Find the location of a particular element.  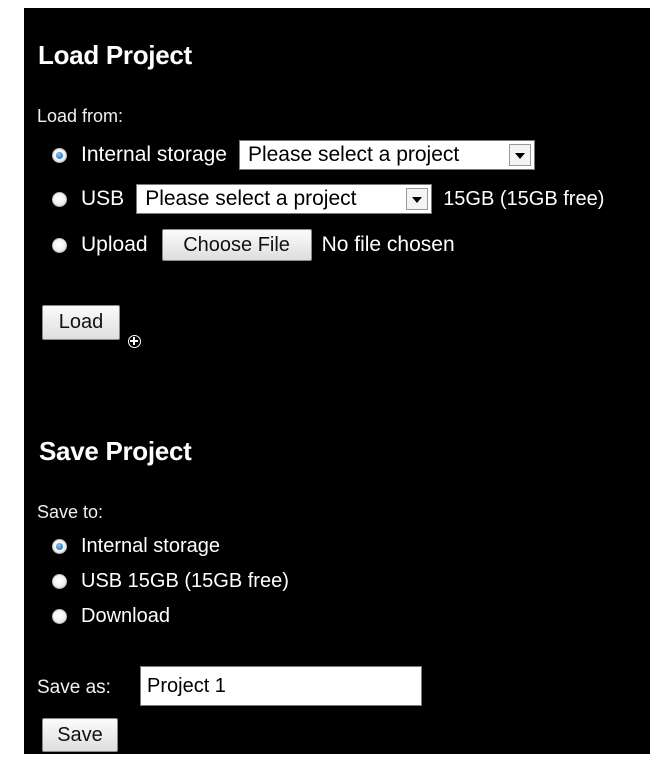

load-project-heading: Load Project is located at coordinates (115, 55).